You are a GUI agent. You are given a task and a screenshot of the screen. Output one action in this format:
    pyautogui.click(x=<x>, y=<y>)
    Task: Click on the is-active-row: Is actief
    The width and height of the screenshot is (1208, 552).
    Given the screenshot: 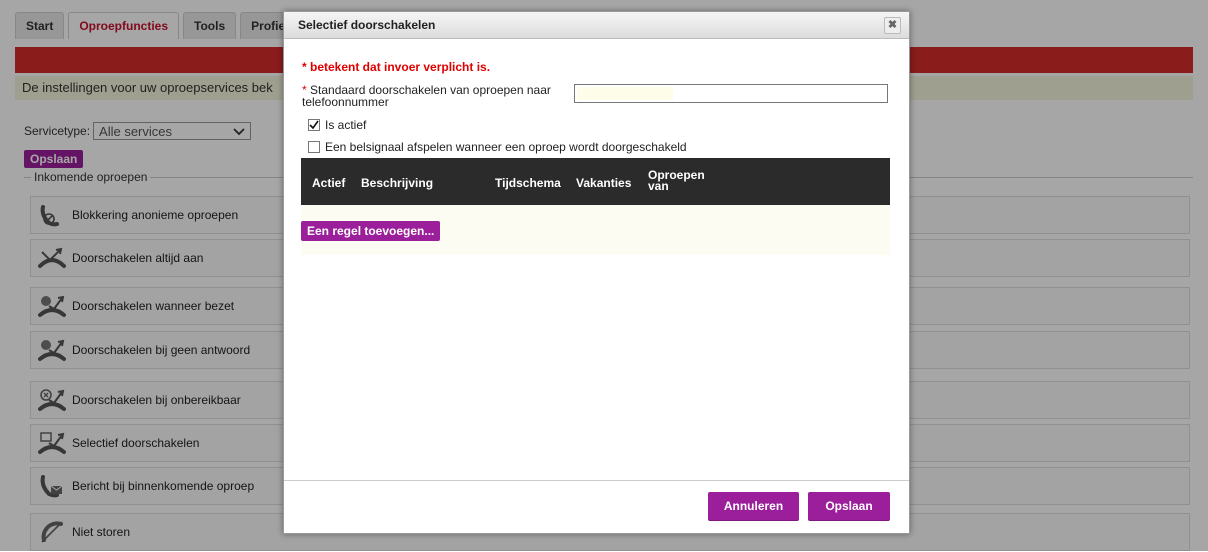 What is the action you would take?
    pyautogui.click(x=337, y=125)
    